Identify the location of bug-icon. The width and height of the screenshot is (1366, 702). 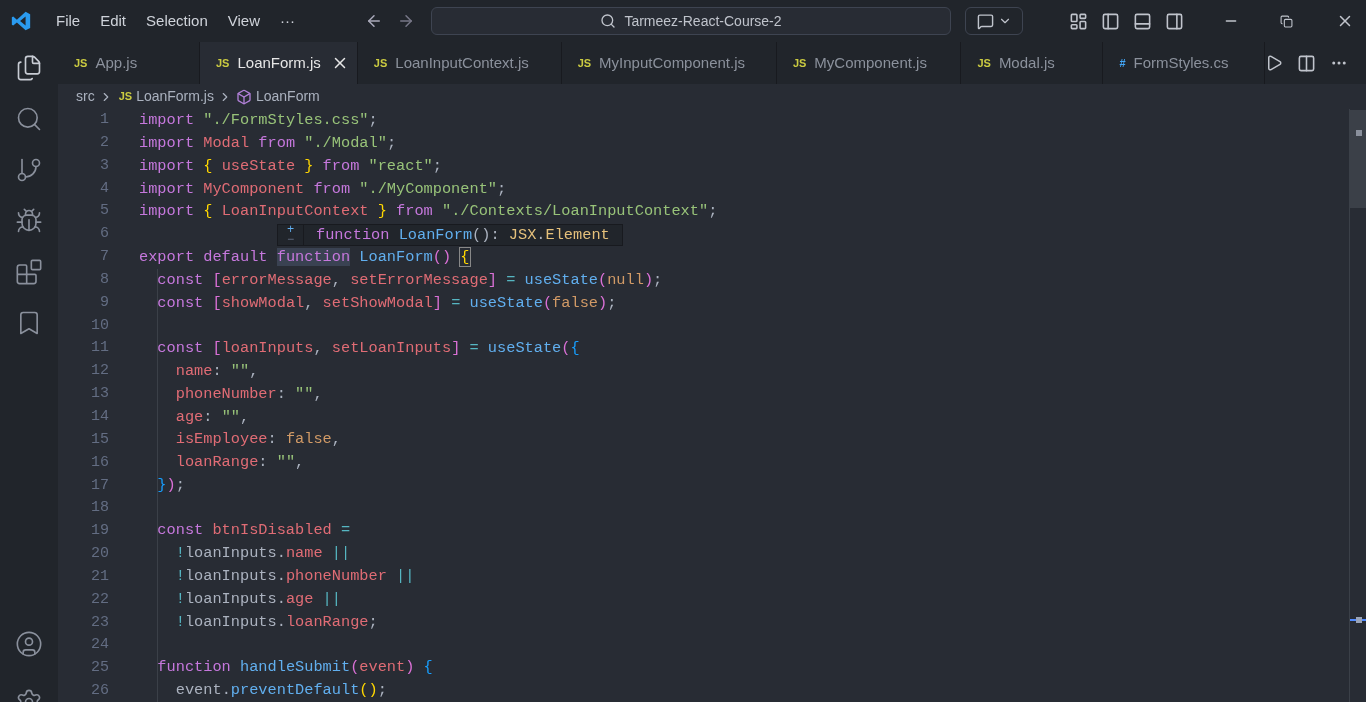
(29, 221).